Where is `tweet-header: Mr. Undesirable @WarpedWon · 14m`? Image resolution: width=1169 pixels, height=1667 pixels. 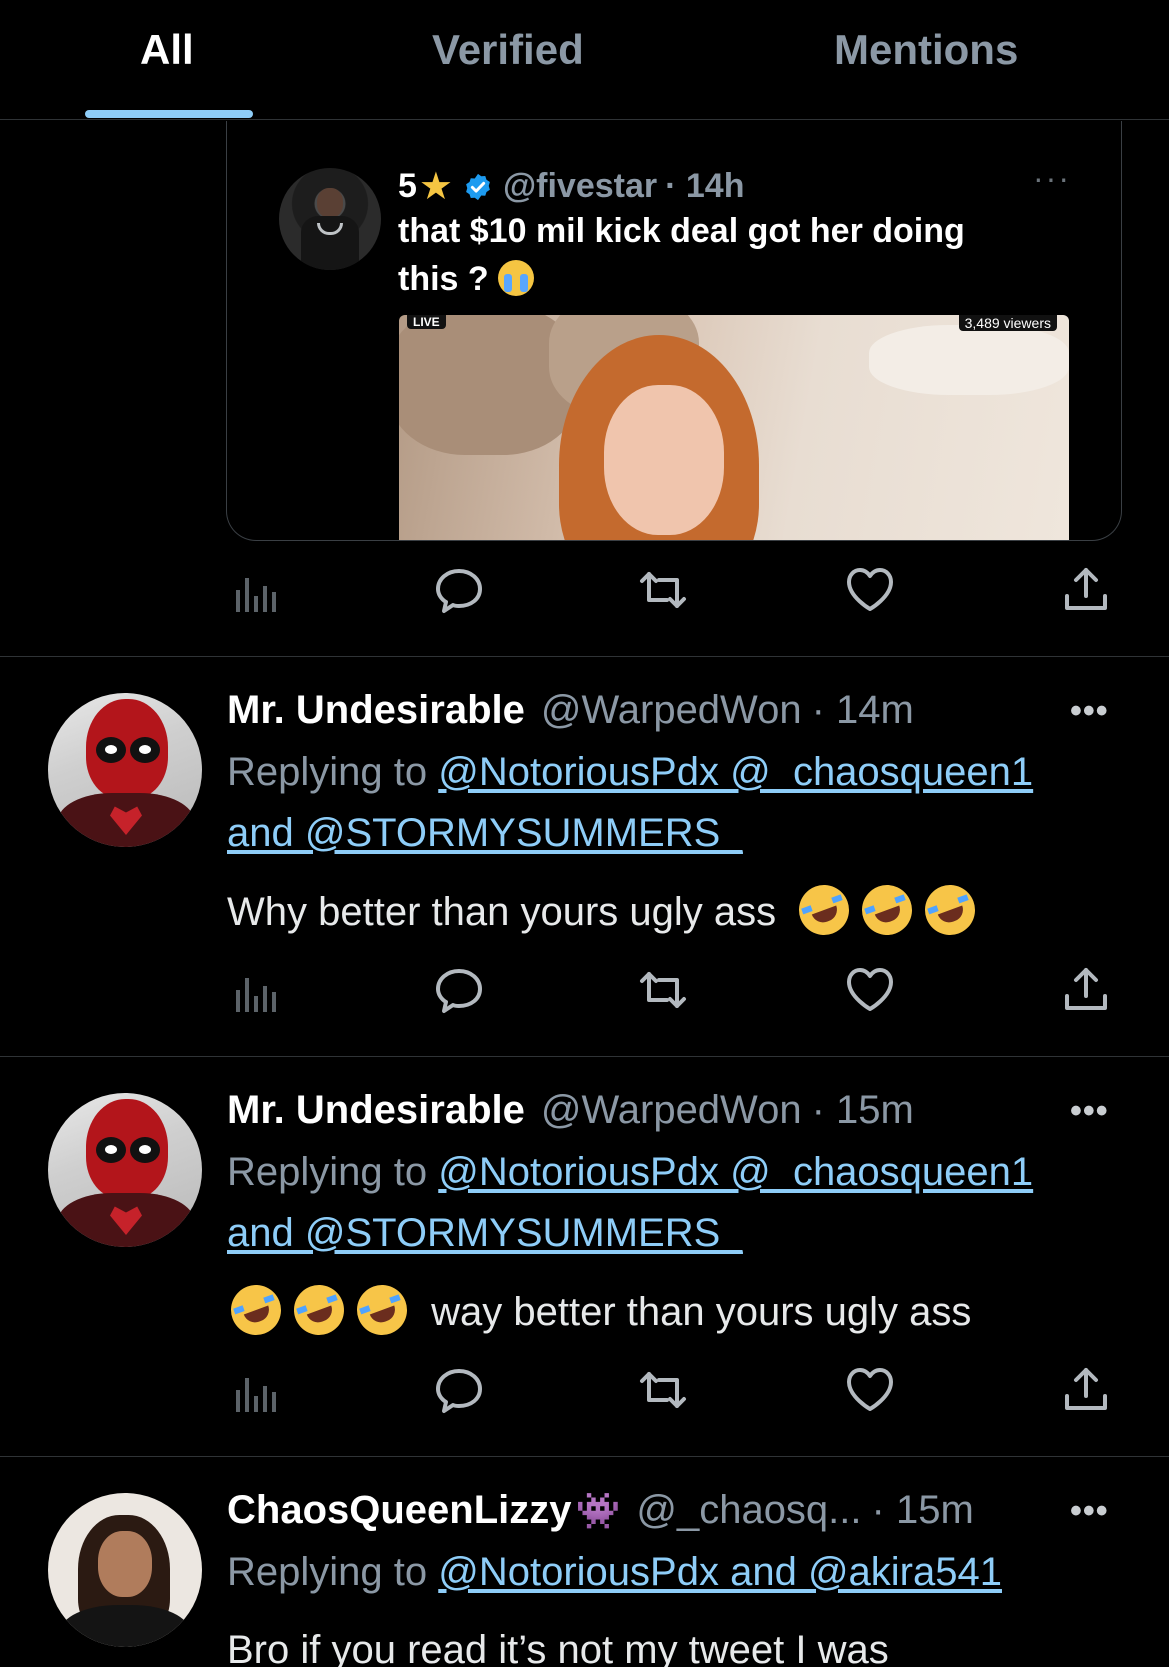
tweet-header: Mr. Undesirable @WarpedWon · 14m is located at coordinates (570, 710).